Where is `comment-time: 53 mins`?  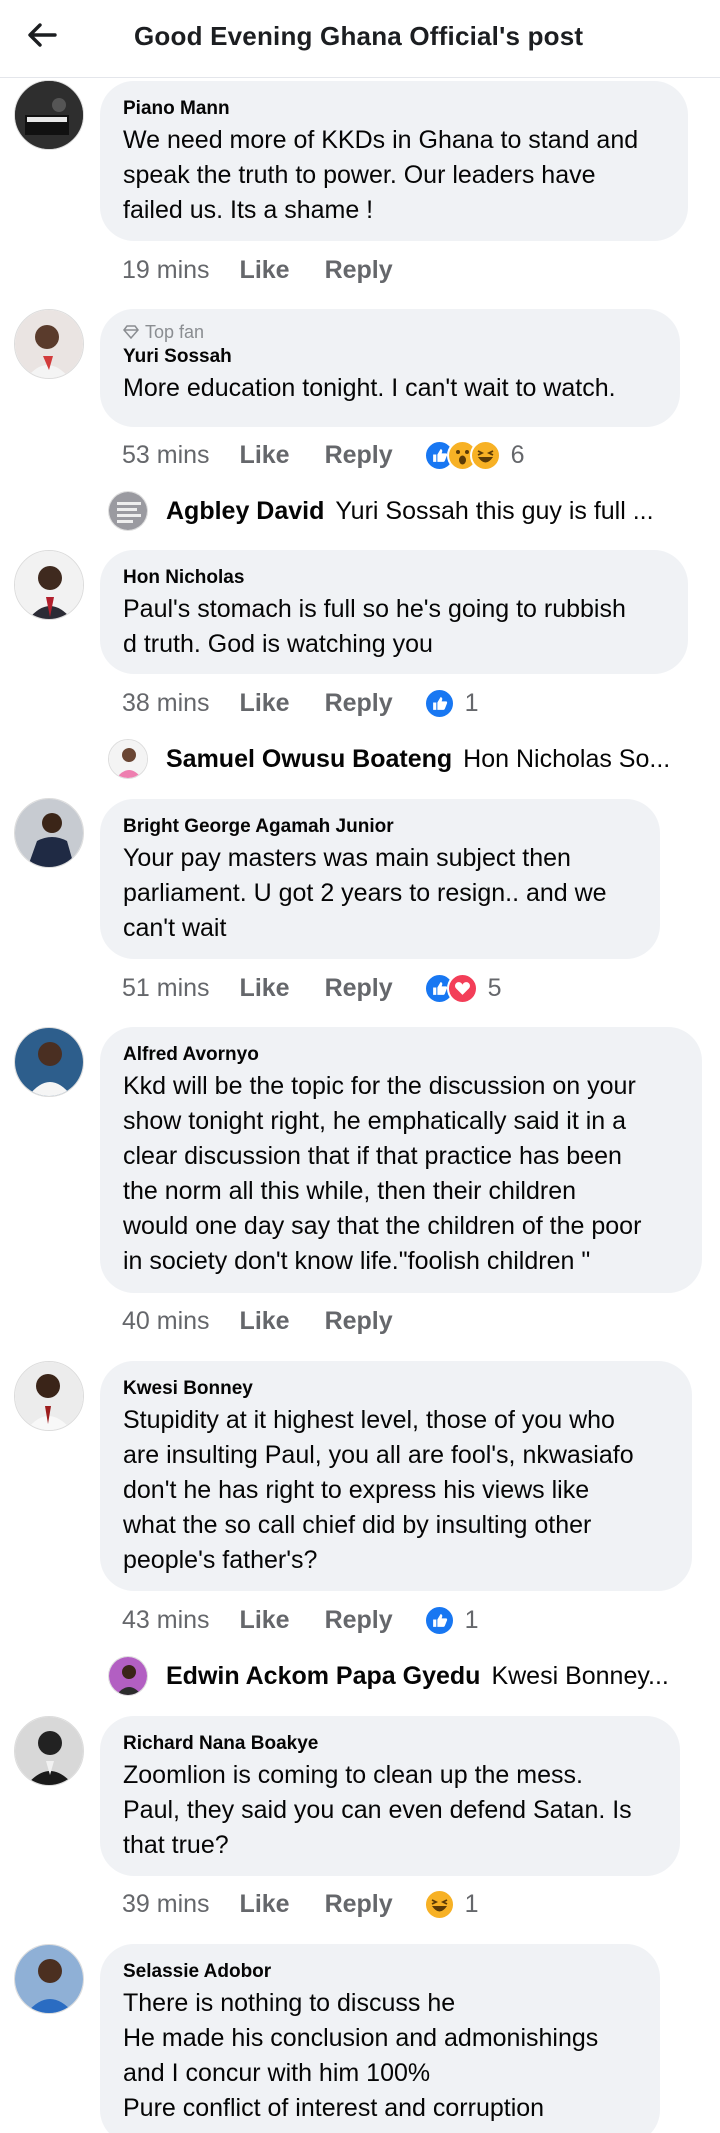 comment-time: 53 mins is located at coordinates (166, 455).